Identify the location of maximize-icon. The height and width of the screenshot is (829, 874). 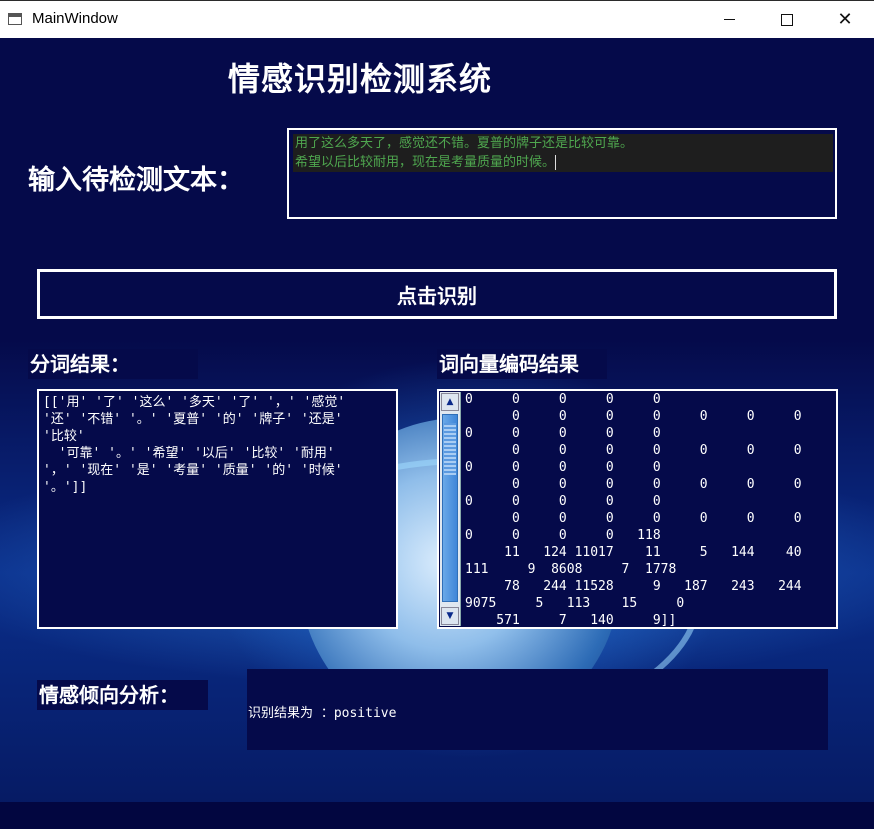
(787, 19).